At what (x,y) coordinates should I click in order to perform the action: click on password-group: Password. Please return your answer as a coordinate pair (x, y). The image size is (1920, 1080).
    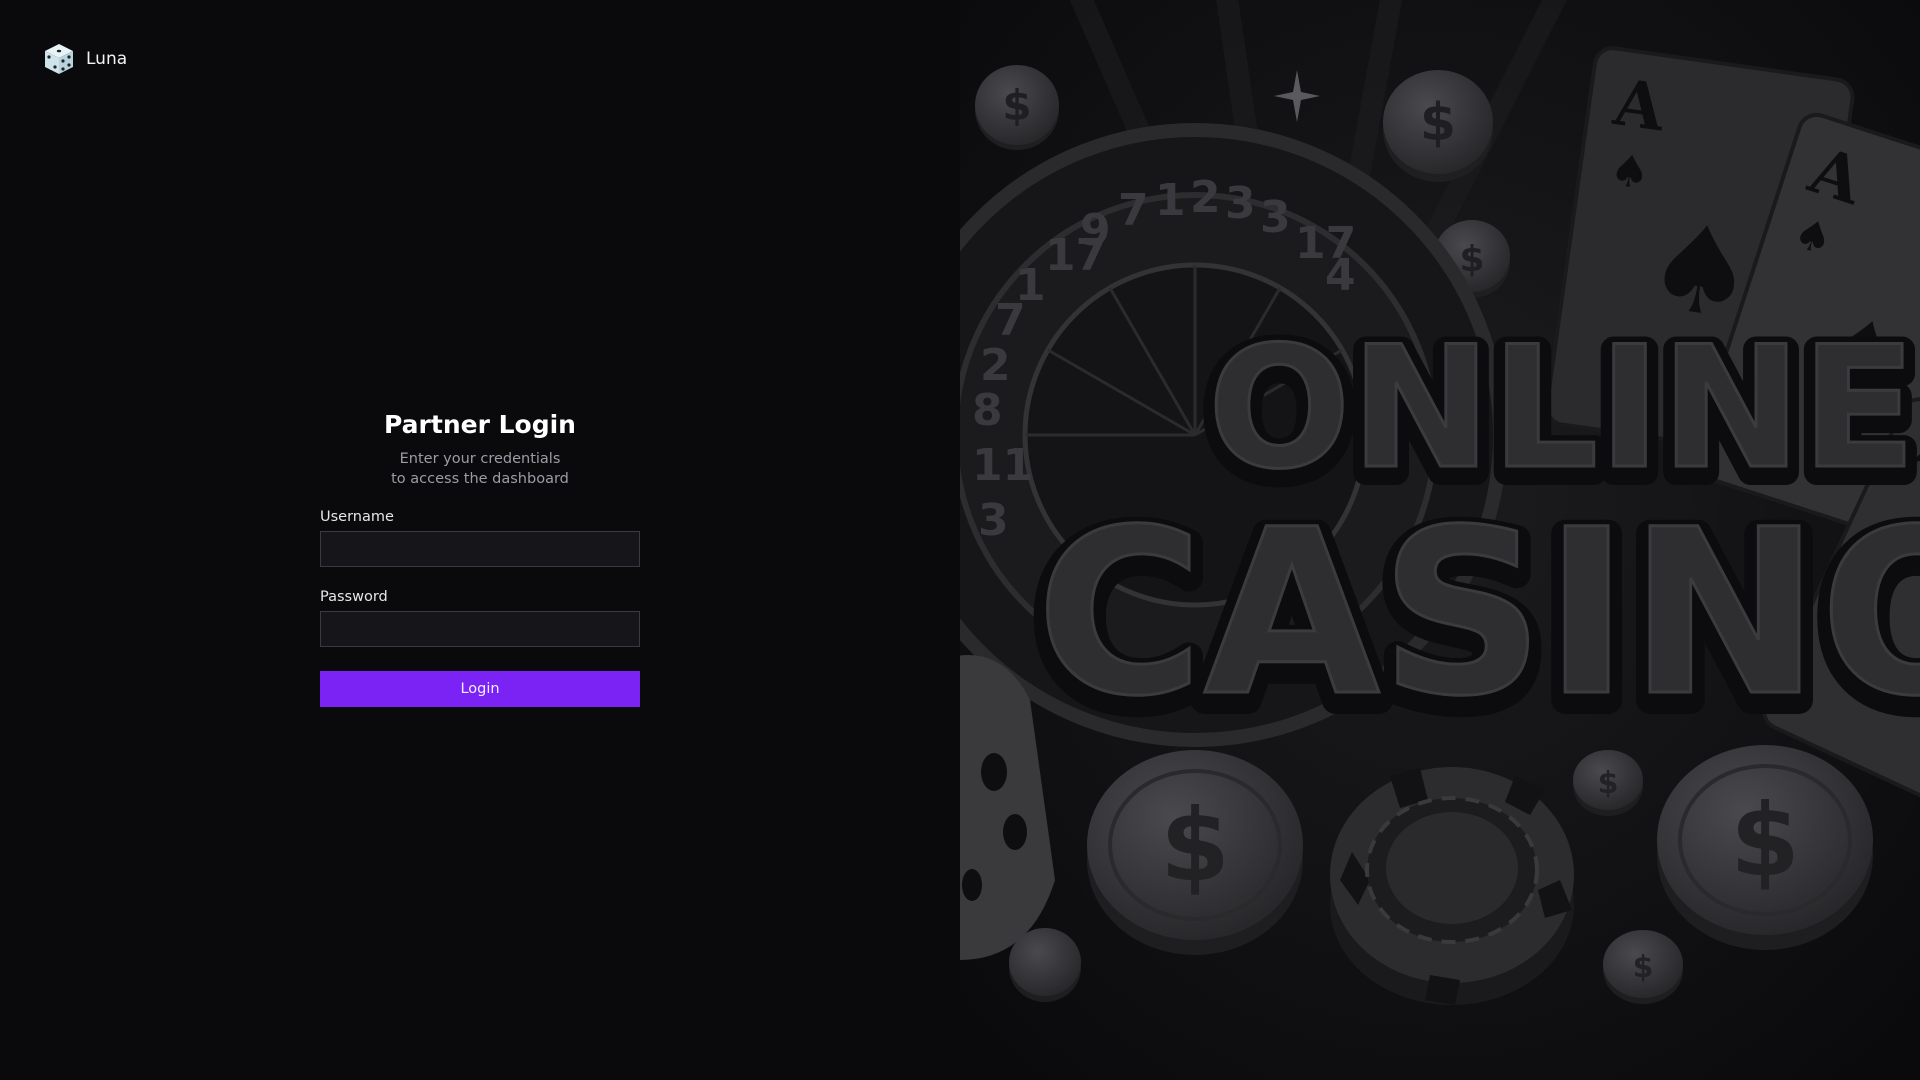
    Looking at the image, I should click on (480, 618).